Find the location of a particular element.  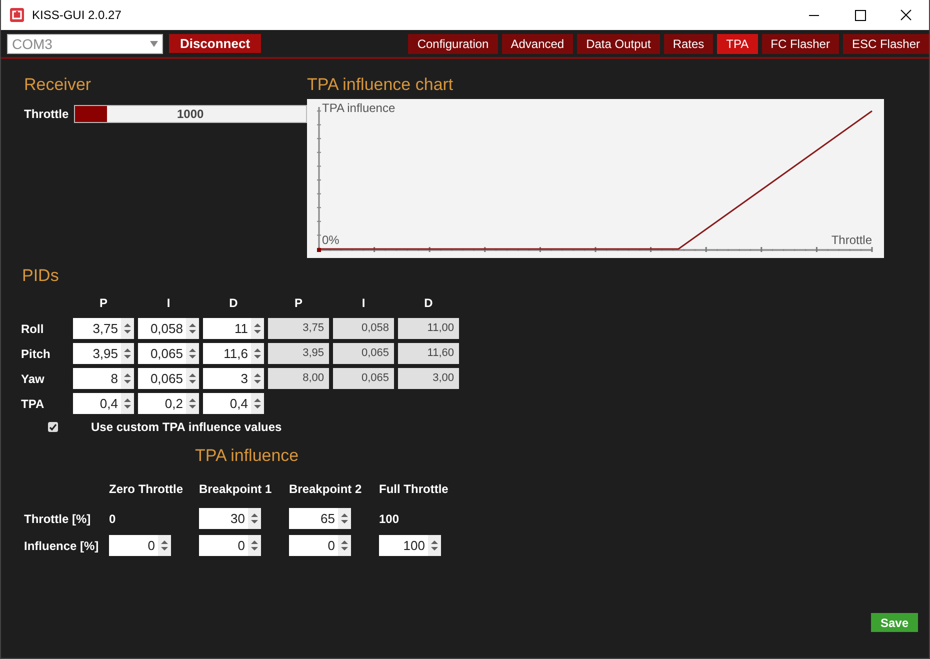

column-header: Breakpoint 2 is located at coordinates (326, 489).